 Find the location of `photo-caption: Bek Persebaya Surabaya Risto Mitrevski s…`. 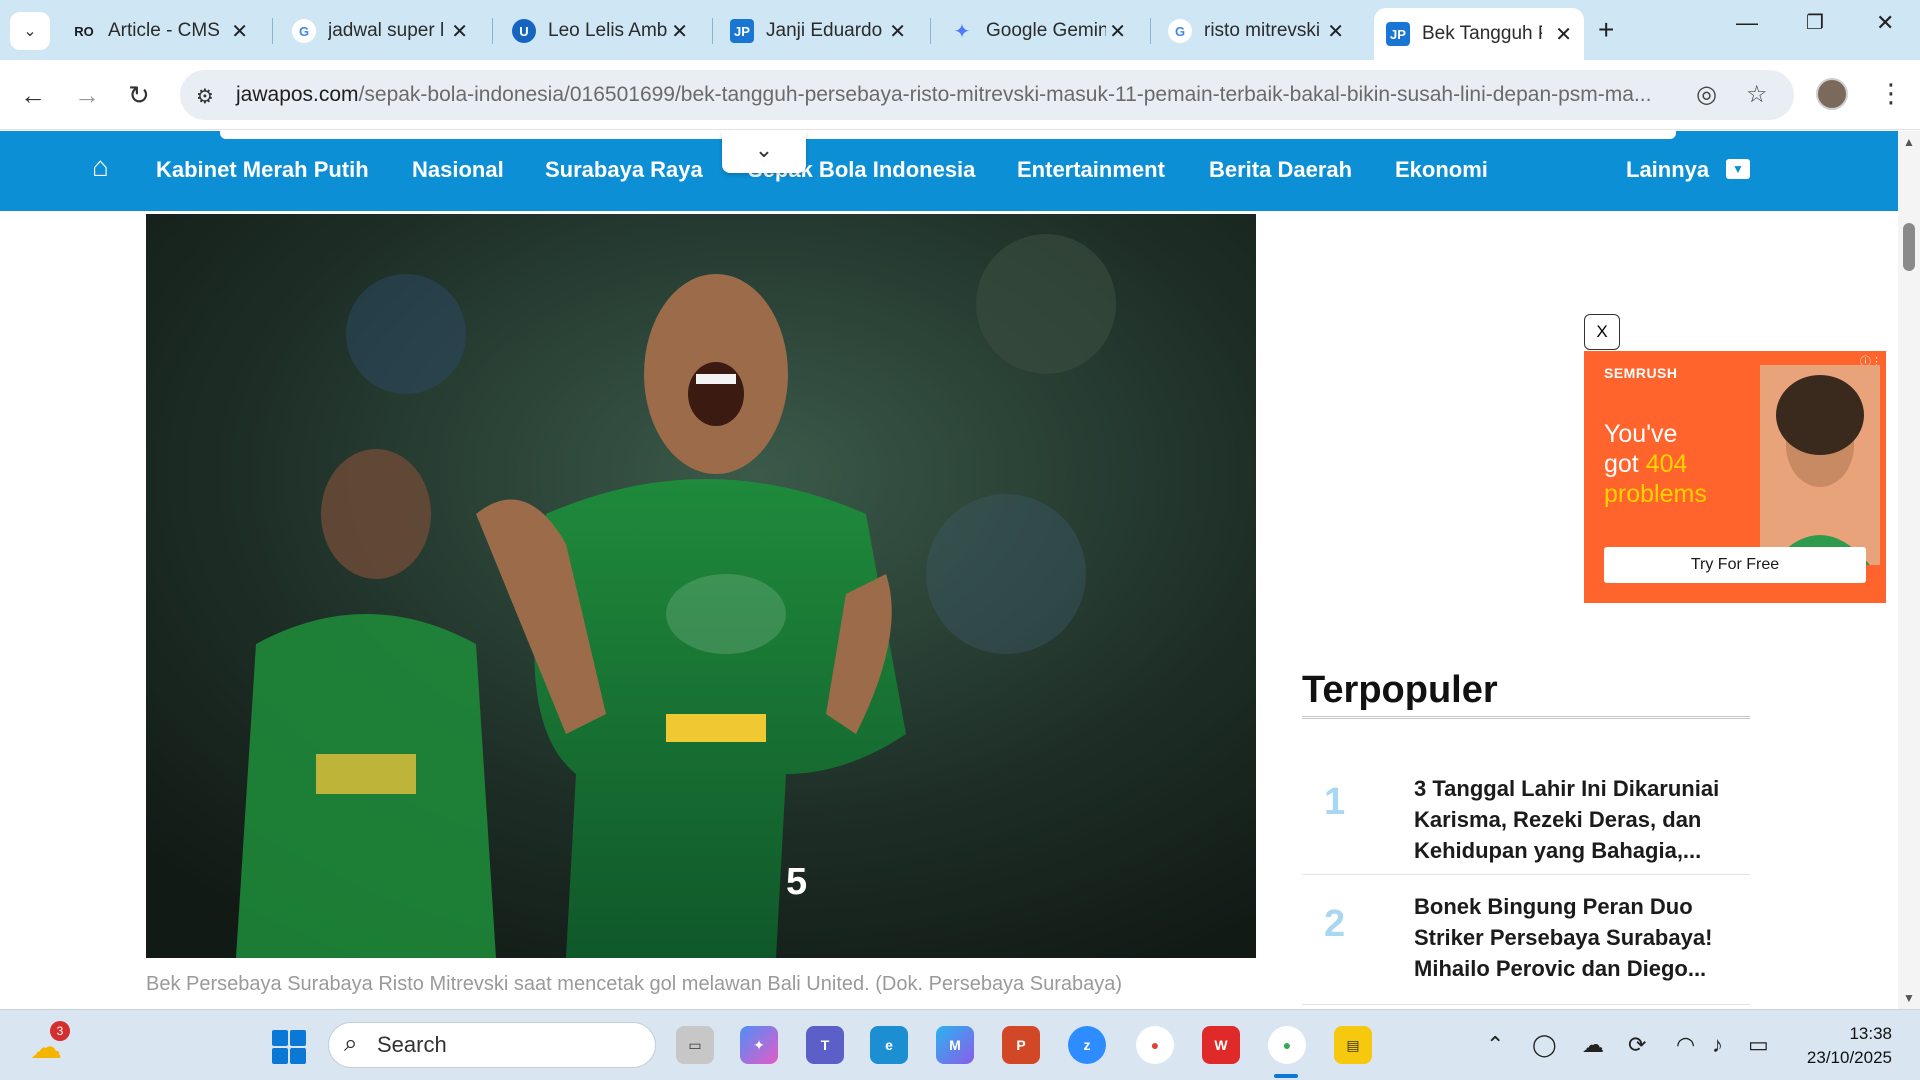

photo-caption: Bek Persebaya Surabaya Risto Mitrevski s… is located at coordinates (634, 984).